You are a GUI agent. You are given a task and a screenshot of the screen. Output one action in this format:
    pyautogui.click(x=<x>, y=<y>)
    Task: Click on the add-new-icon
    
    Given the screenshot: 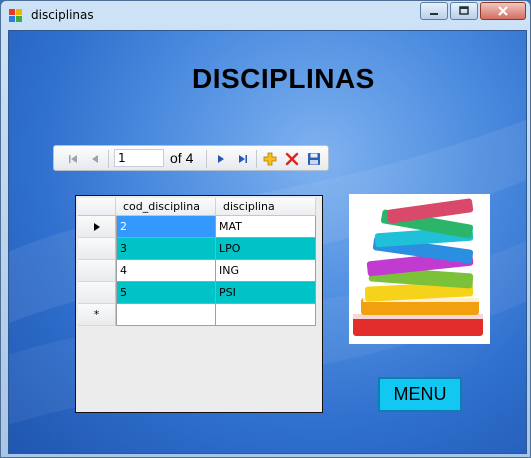 What is the action you would take?
    pyautogui.click(x=270, y=159)
    